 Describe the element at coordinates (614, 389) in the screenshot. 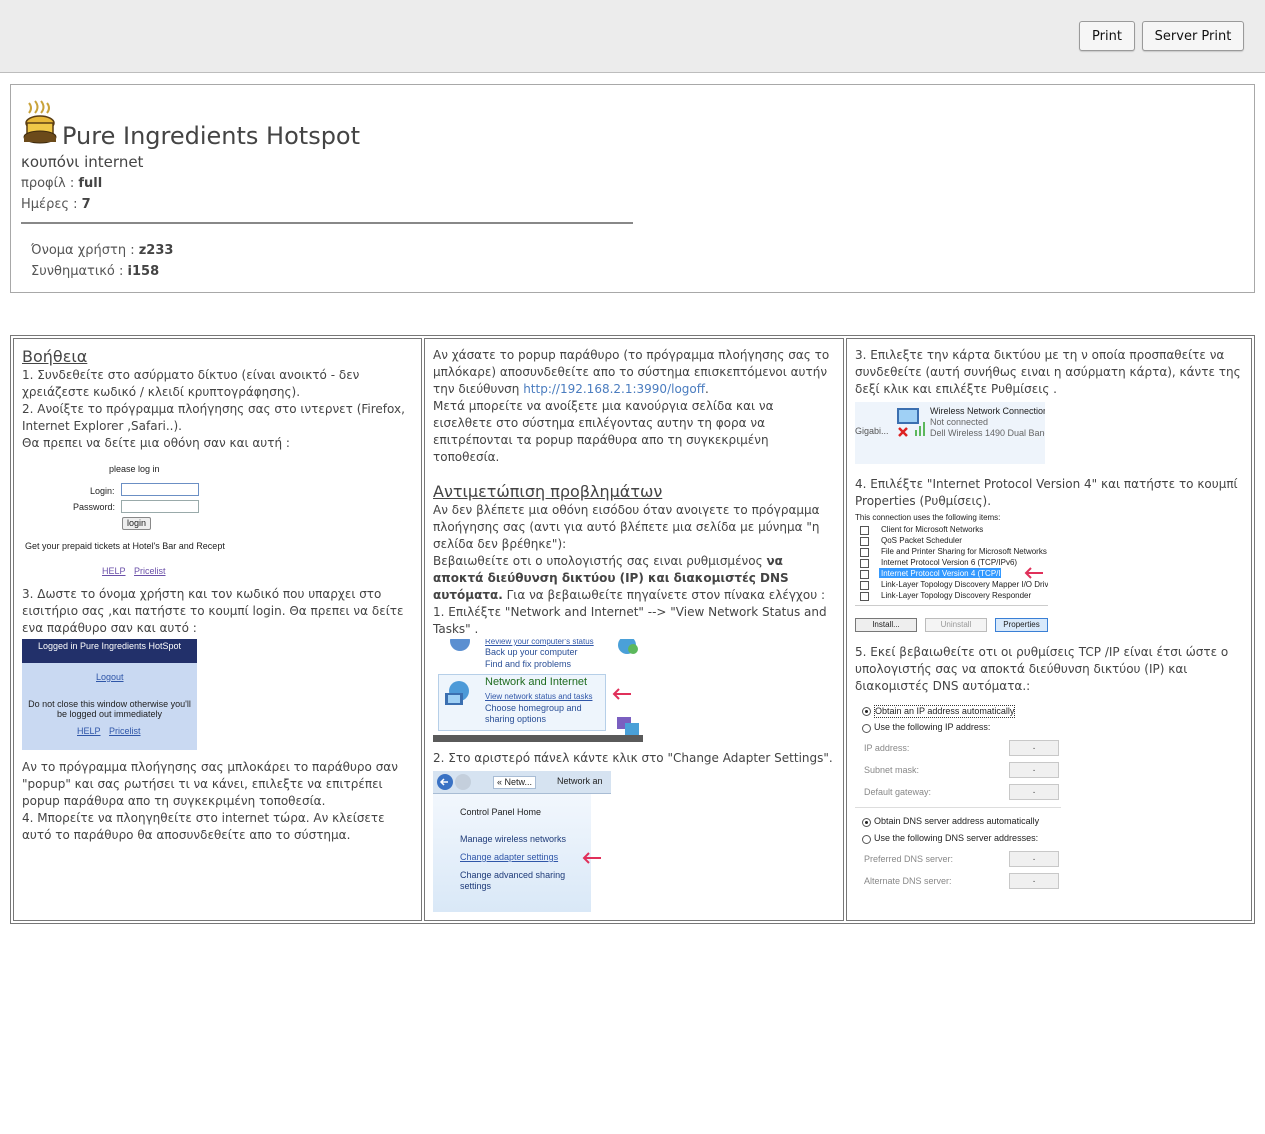

I see `logoff-link: http://192.168.2.1:3990/logoff` at that location.